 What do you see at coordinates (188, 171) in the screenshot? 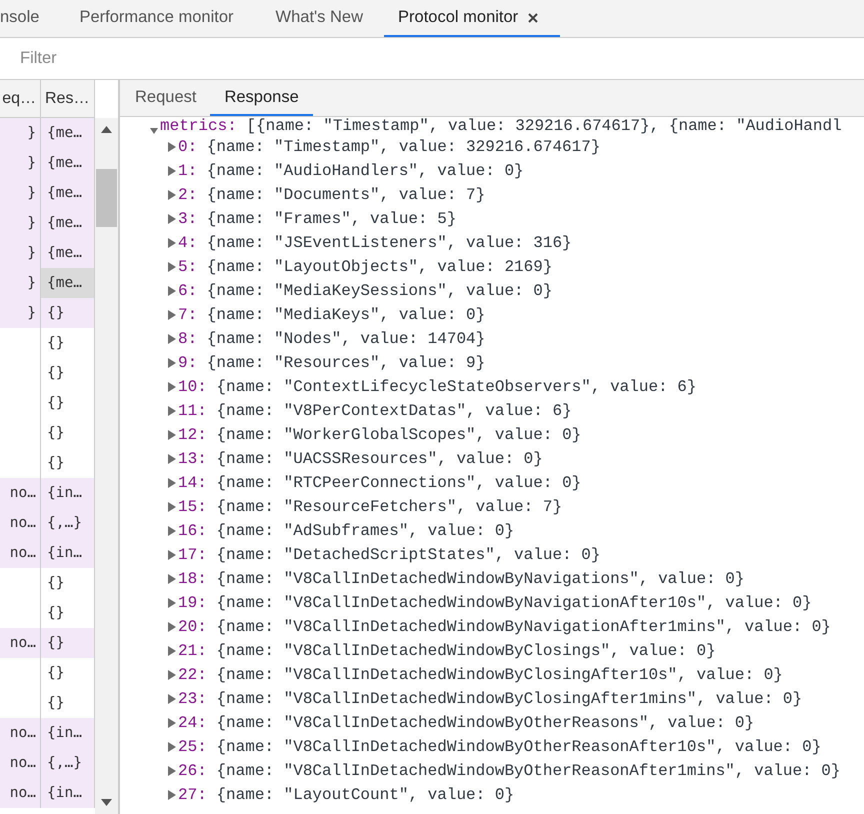
I see `property-key: 1:` at bounding box center [188, 171].